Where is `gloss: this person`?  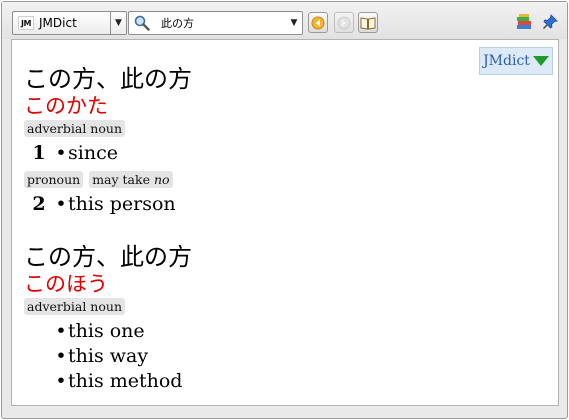
gloss: this person is located at coordinates (122, 204).